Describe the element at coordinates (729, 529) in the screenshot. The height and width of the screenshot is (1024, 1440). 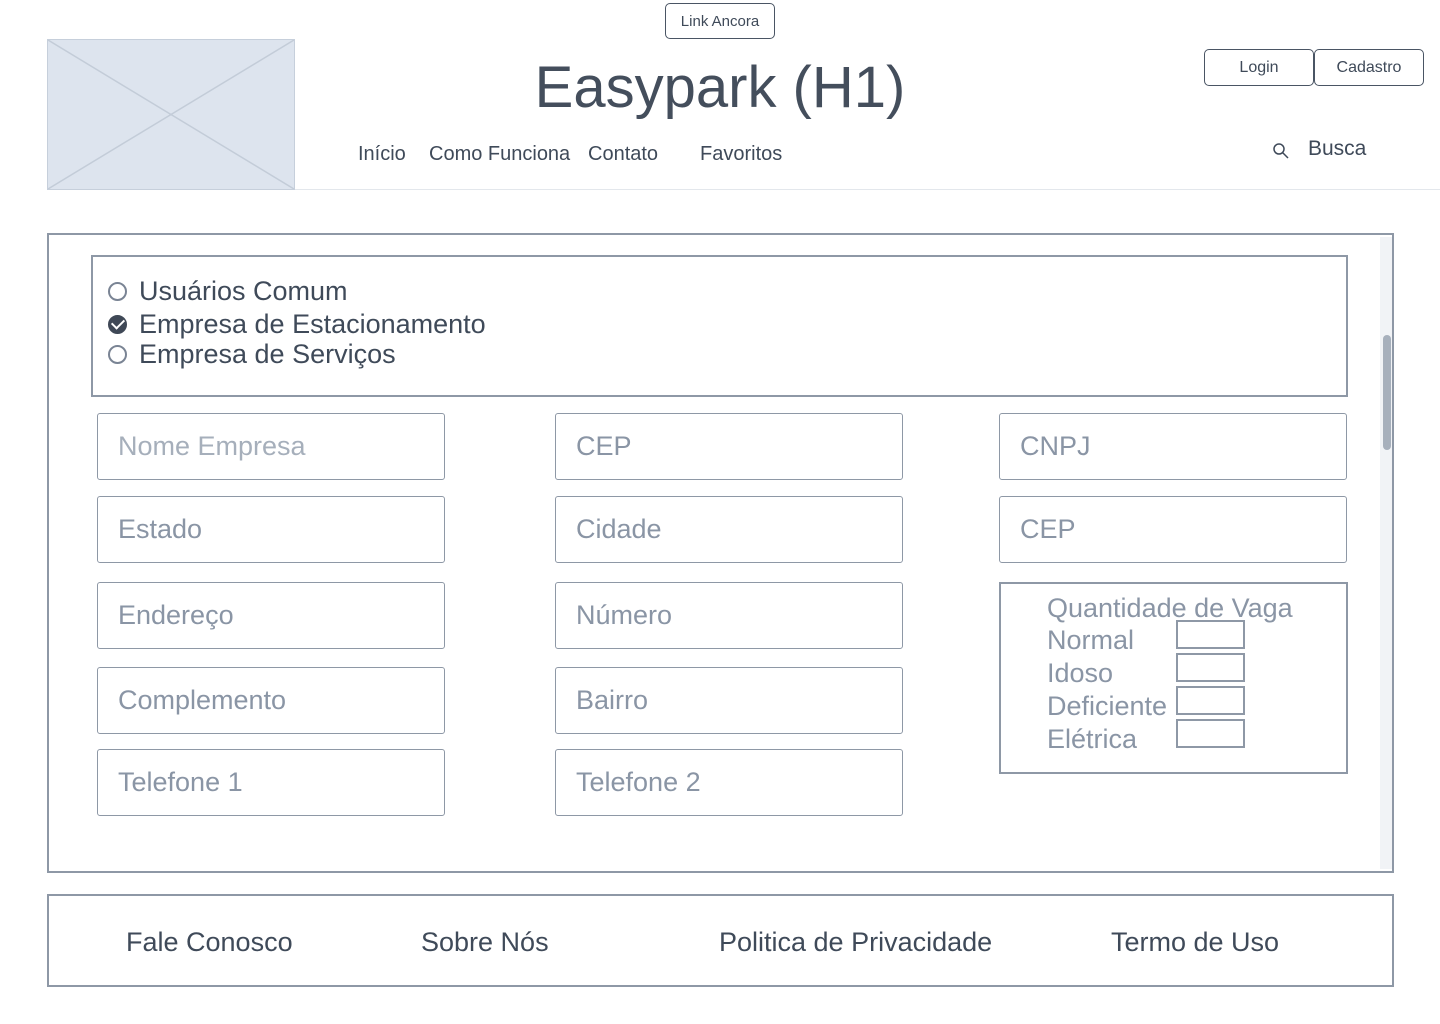
I see `cidade-input` at that location.